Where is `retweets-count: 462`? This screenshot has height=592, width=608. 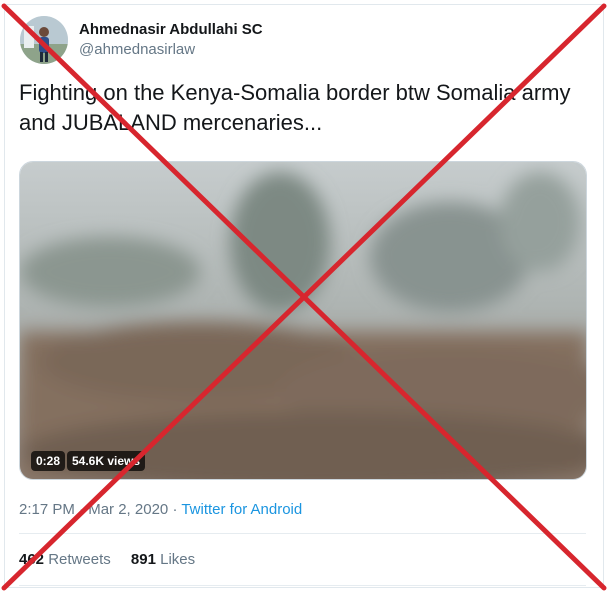 retweets-count: 462 is located at coordinates (32, 559).